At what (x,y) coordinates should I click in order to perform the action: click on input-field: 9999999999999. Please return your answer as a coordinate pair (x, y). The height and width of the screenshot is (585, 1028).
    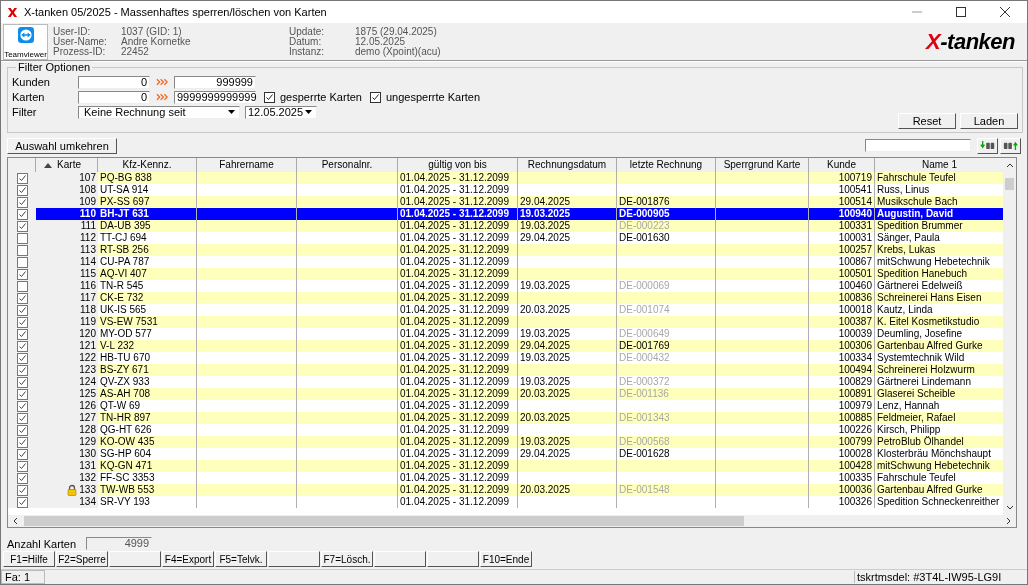
    Looking at the image, I should click on (215, 97).